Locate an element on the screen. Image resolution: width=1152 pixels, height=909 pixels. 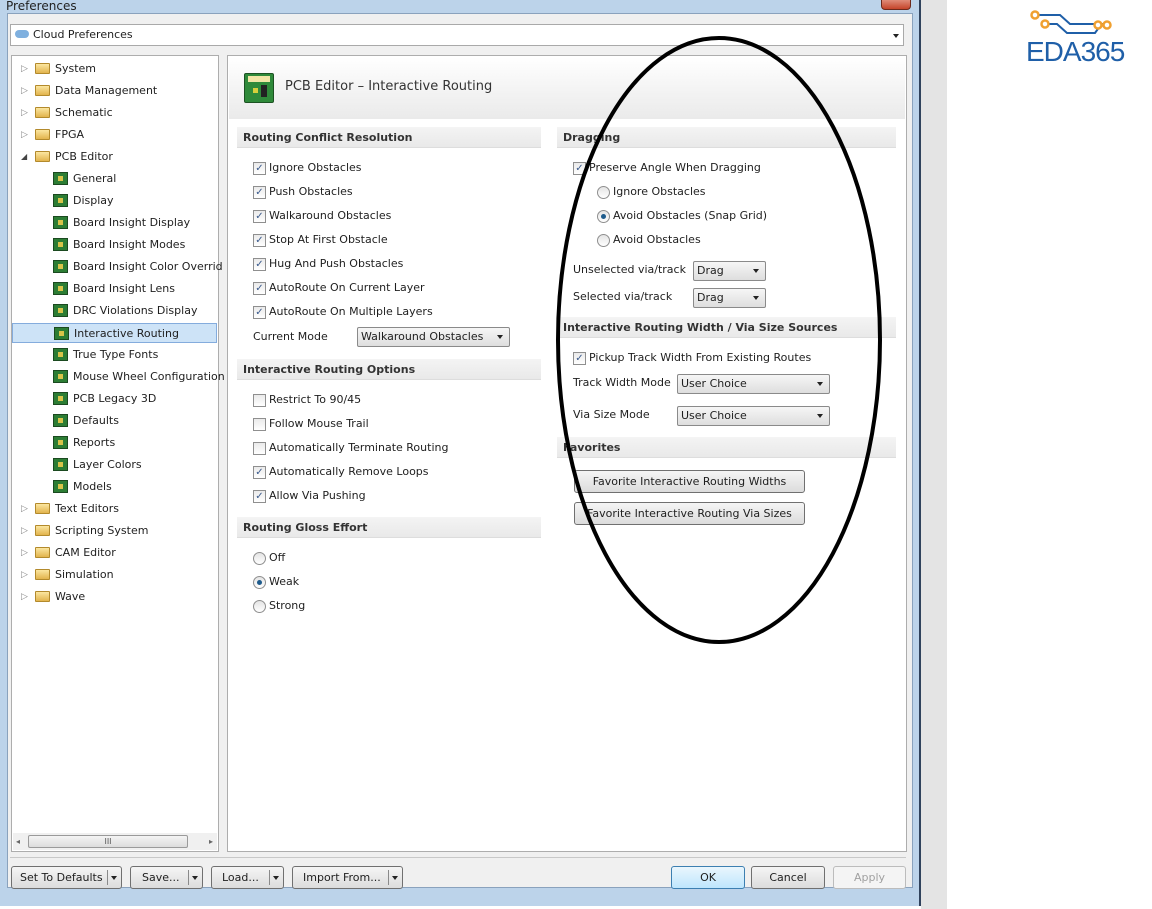
tree-item: Layer Colors is located at coordinates (114, 465).